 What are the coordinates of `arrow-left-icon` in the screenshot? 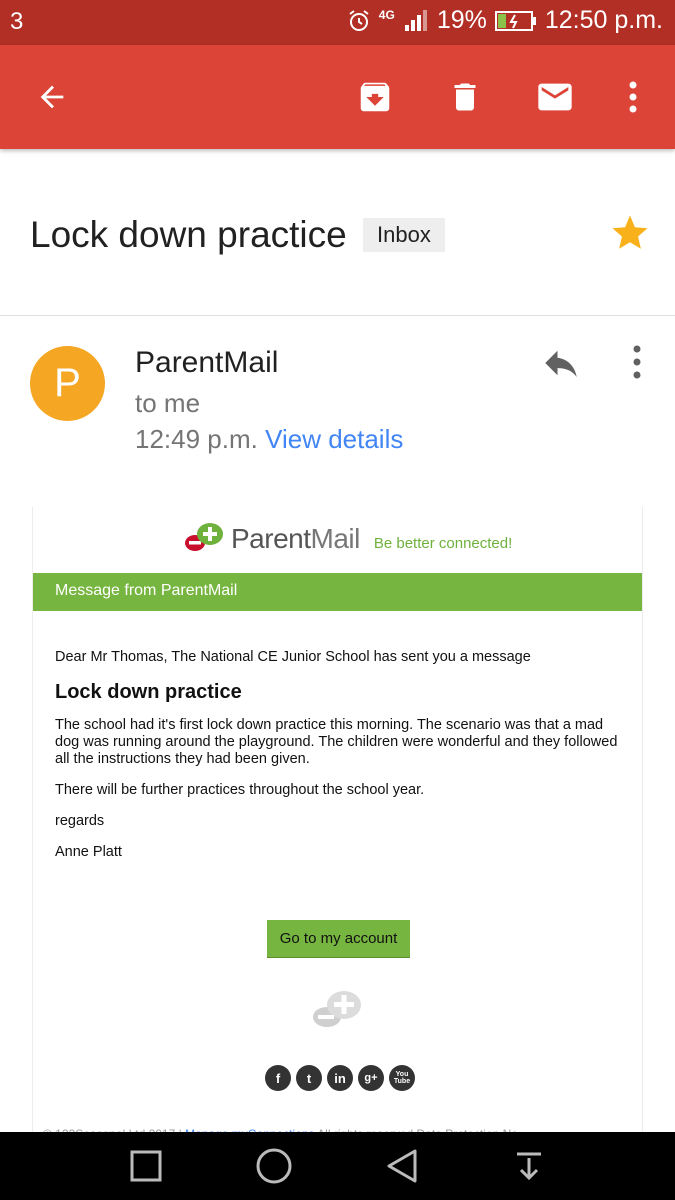 It's located at (52, 97).